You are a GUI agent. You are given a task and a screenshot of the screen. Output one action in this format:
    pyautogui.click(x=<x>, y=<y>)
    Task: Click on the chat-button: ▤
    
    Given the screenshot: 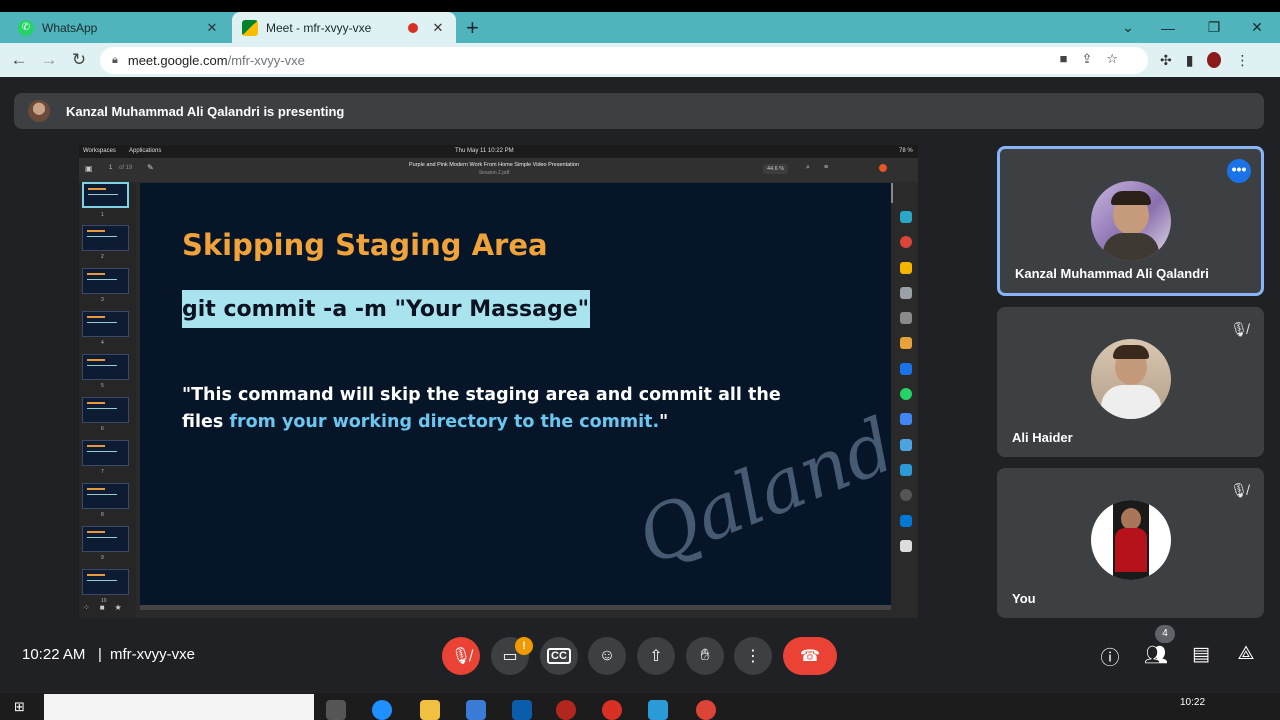 What is the action you would take?
    pyautogui.click(x=1201, y=654)
    